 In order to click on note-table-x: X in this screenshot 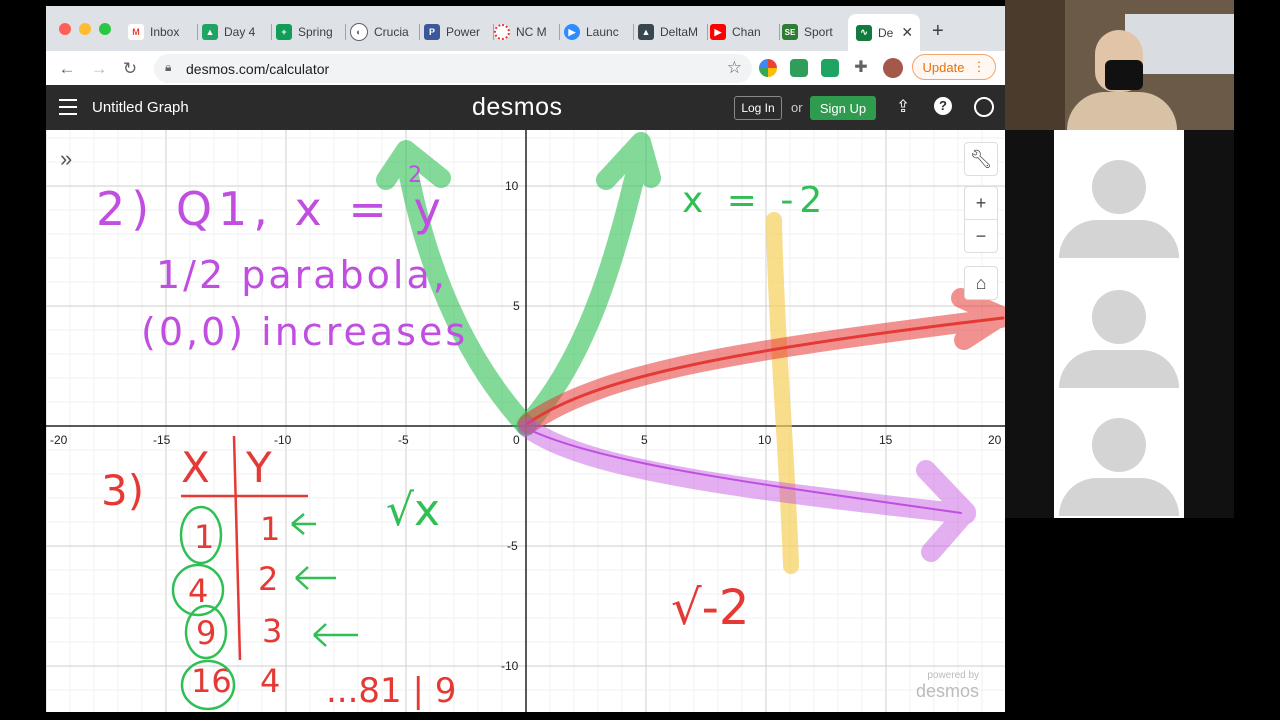, I will do `click(195, 467)`.